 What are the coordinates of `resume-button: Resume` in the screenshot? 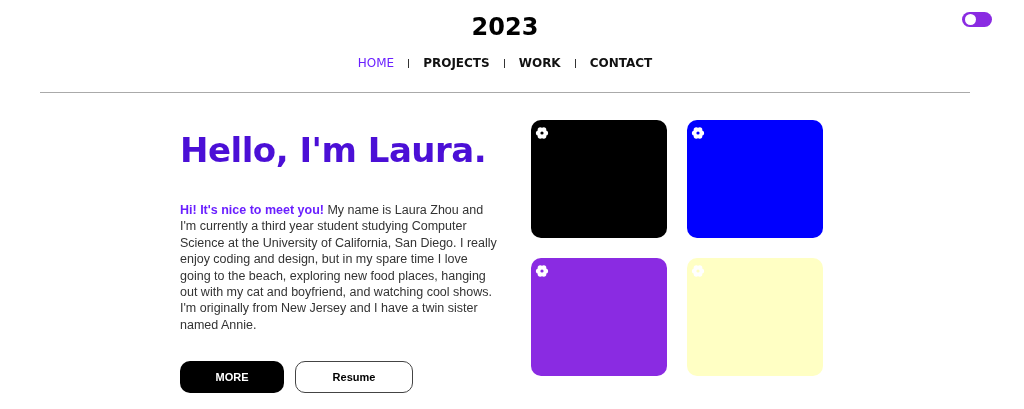 It's located at (354, 377).